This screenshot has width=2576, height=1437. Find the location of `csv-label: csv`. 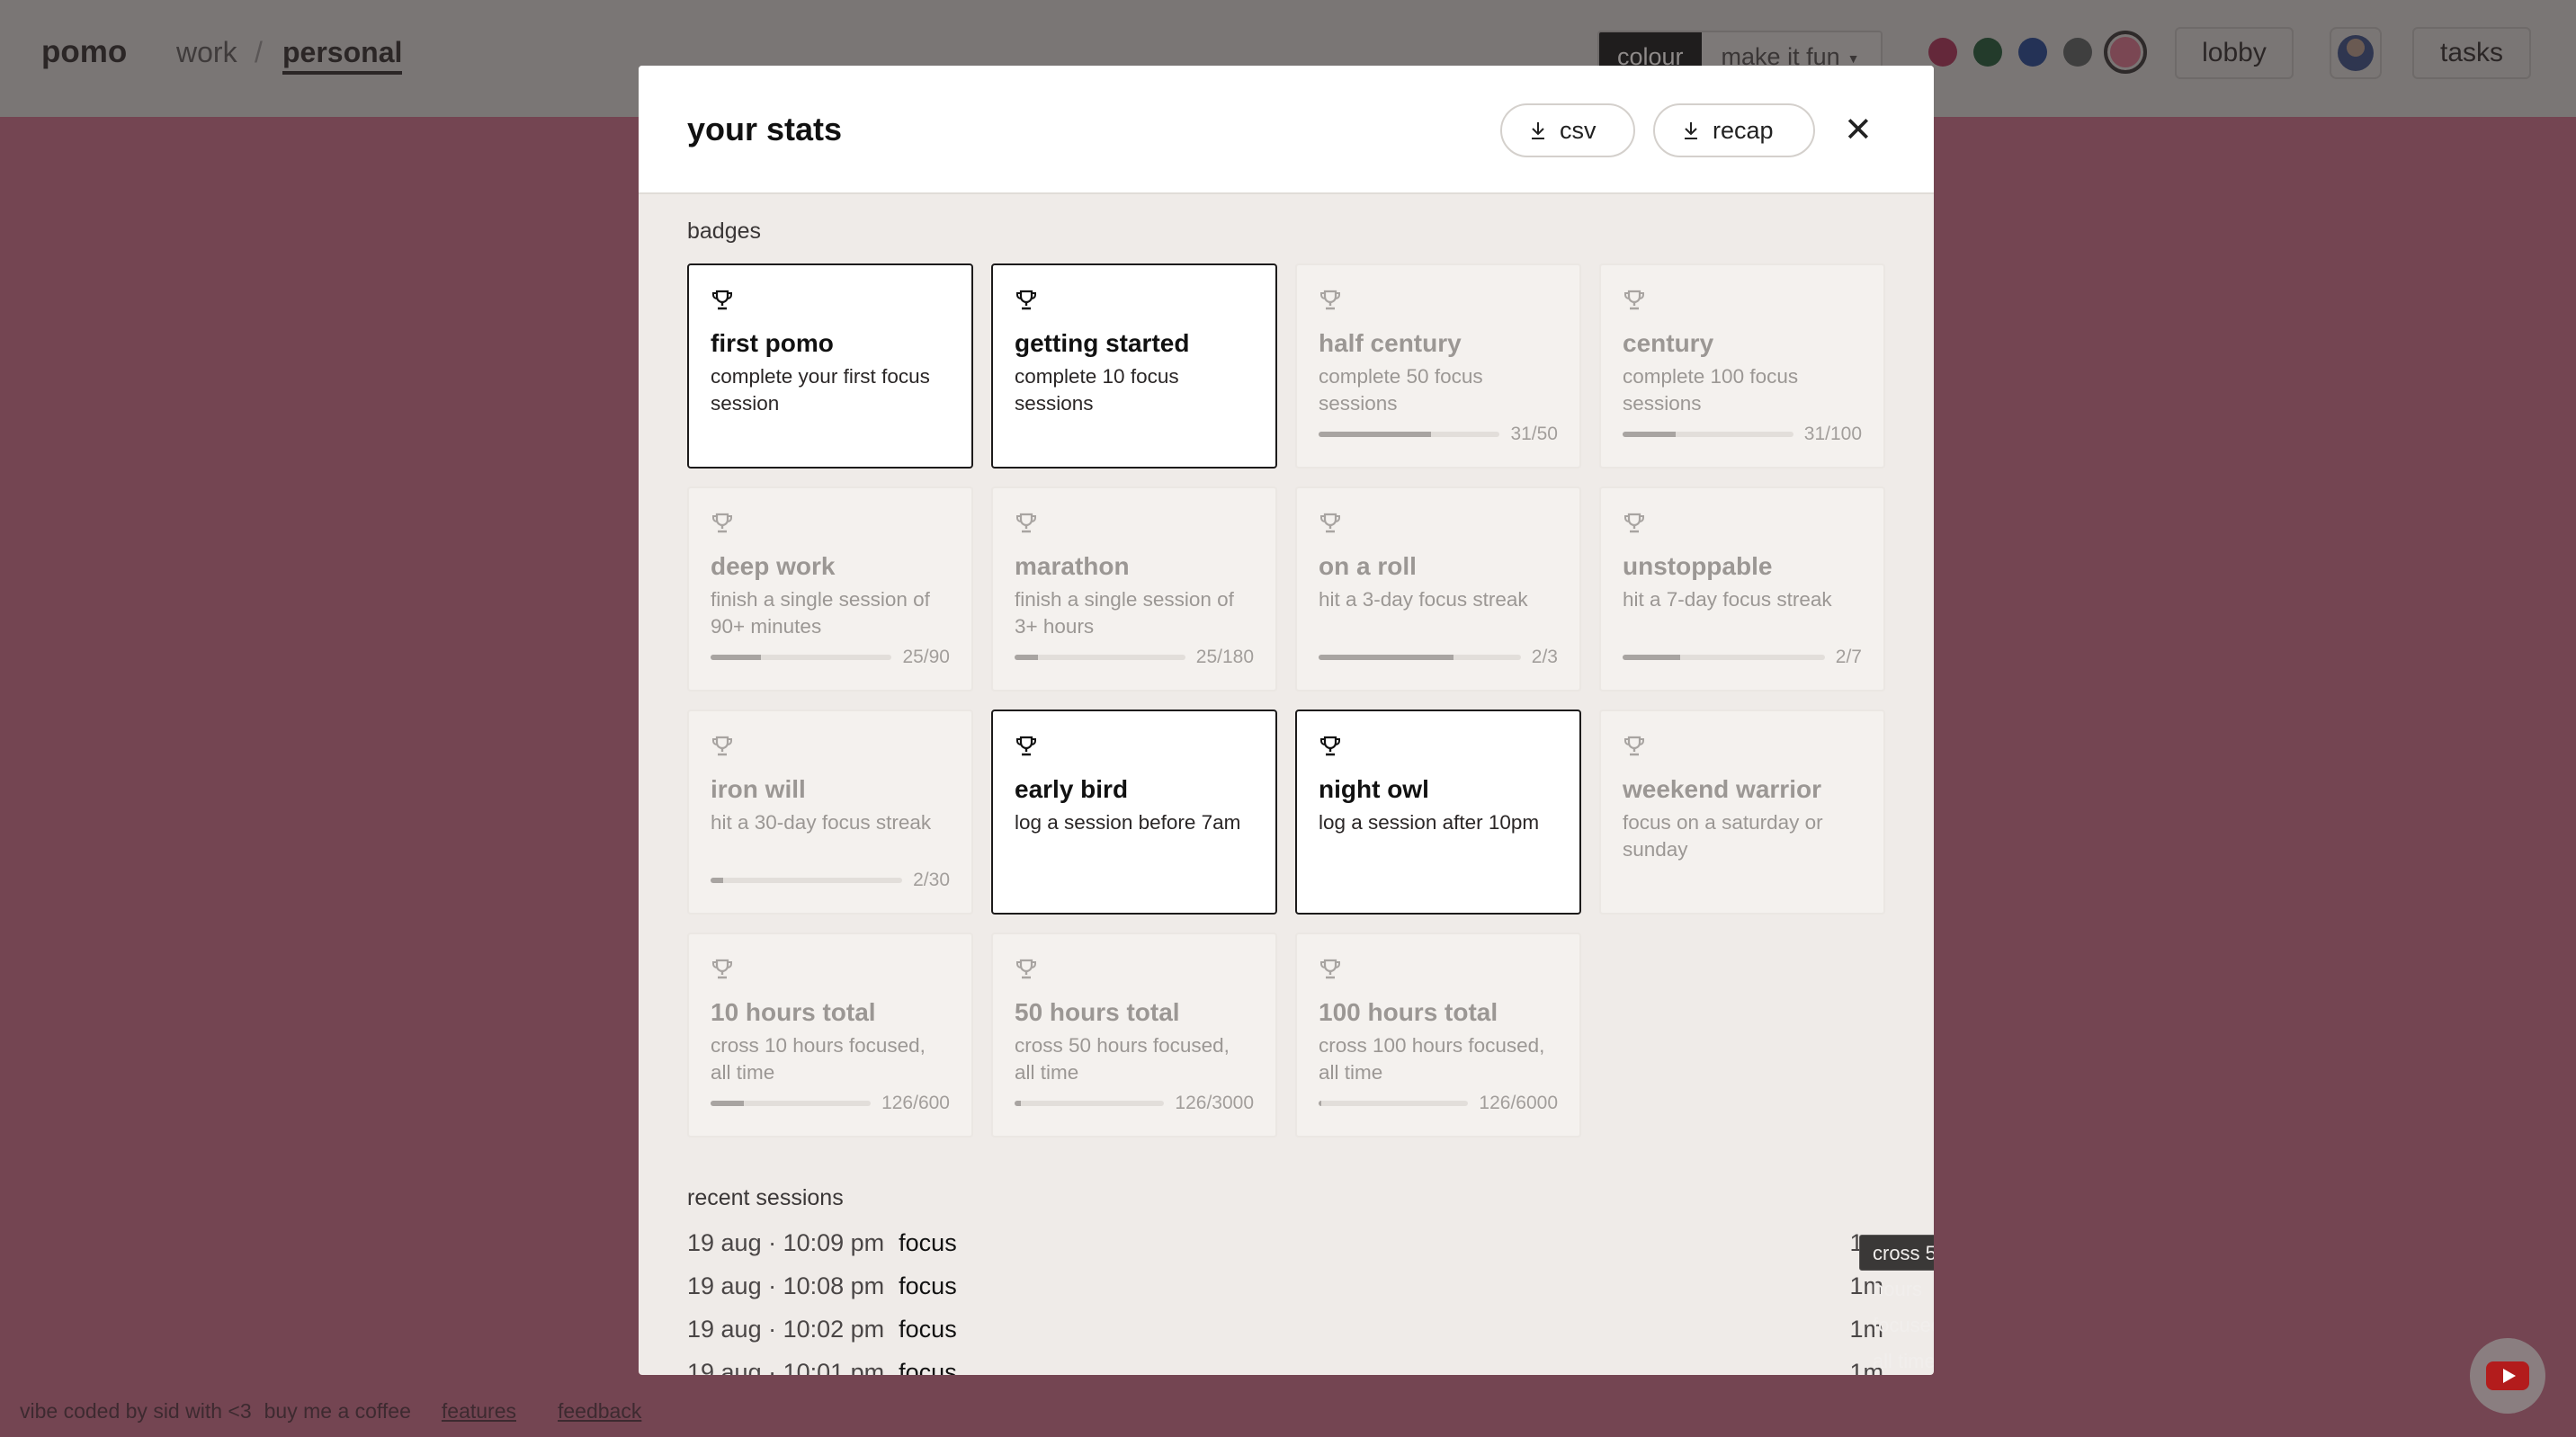

csv-label: csv is located at coordinates (1578, 130).